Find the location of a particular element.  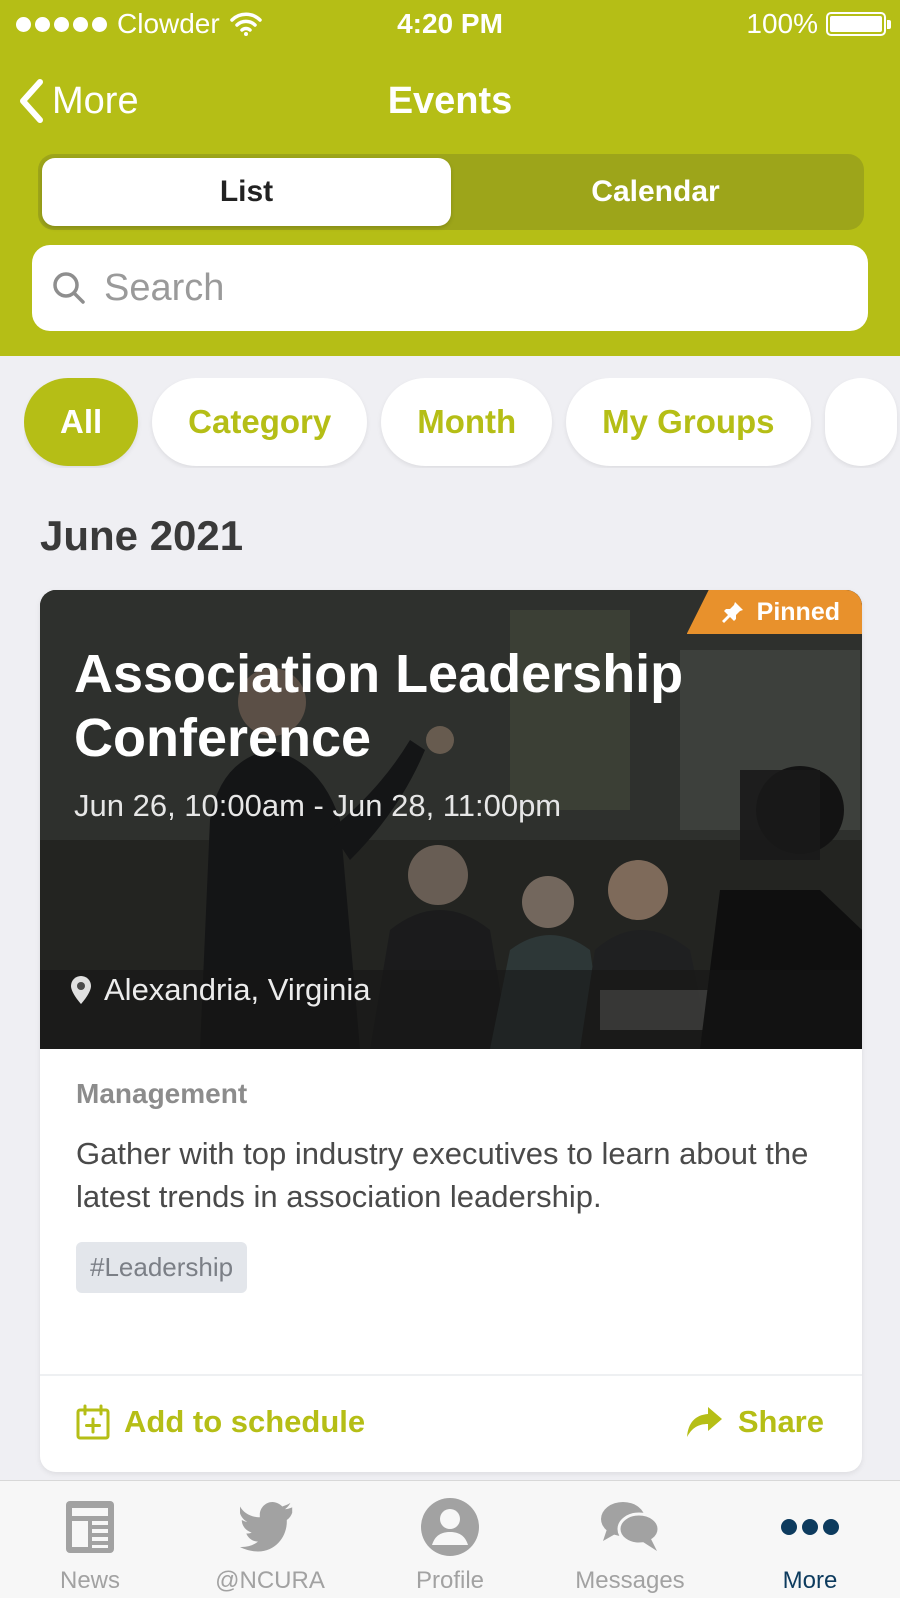

filter-category: Category is located at coordinates (260, 422).